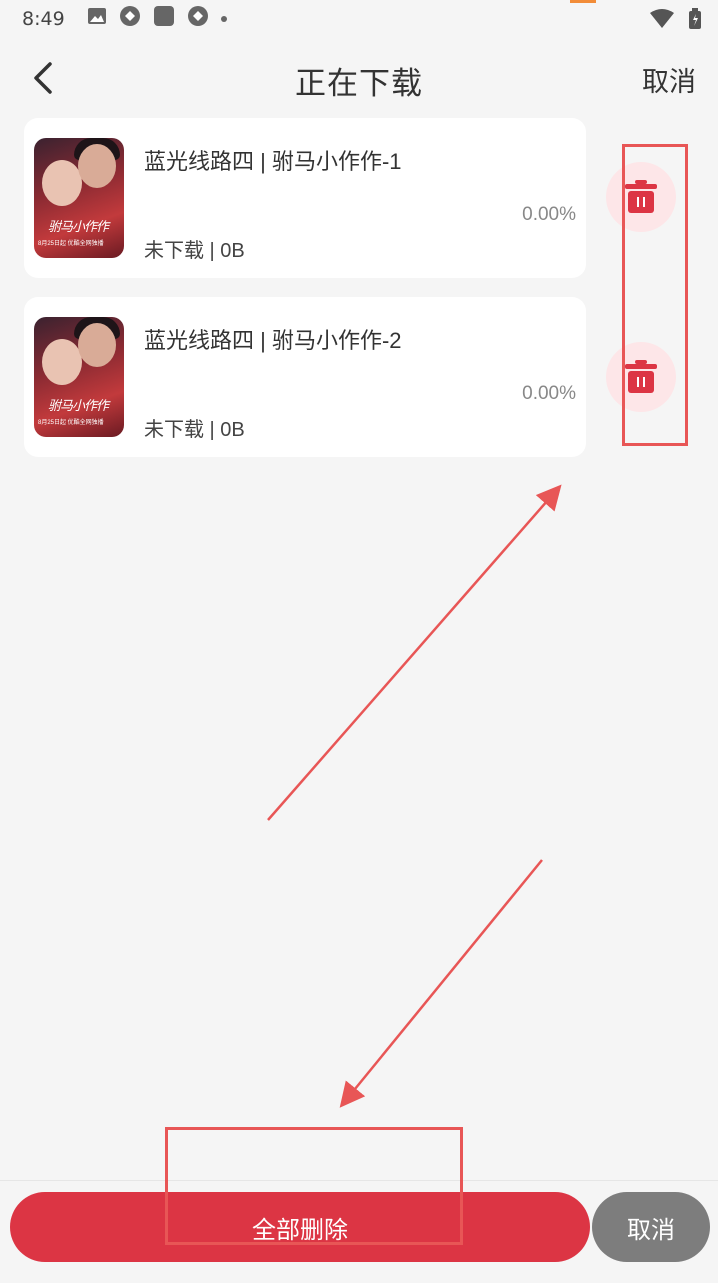  What do you see at coordinates (273, 340) in the screenshot?
I see `download-title: 蓝光线路四 | 驸马小作作-2` at bounding box center [273, 340].